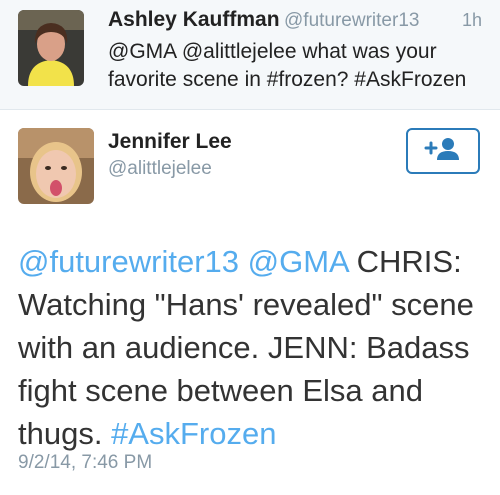  I want to click on author-name: Ashley Kauffman, so click(194, 20).